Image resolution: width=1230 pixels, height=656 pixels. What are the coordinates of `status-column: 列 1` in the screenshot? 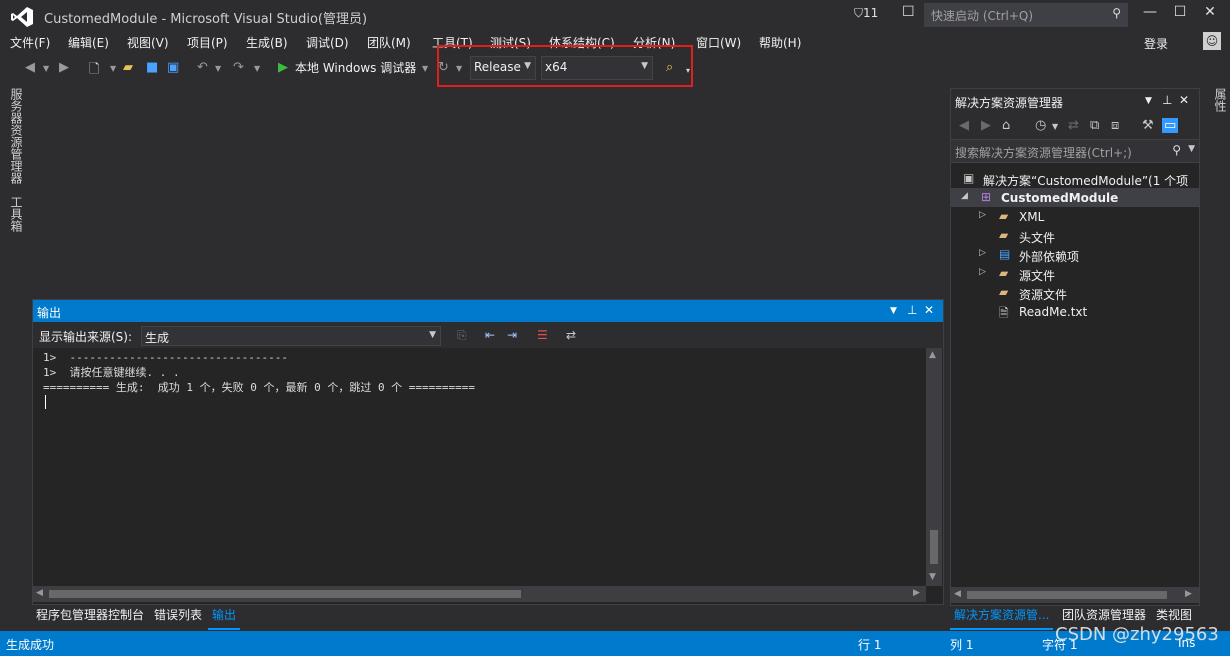 It's located at (962, 645).